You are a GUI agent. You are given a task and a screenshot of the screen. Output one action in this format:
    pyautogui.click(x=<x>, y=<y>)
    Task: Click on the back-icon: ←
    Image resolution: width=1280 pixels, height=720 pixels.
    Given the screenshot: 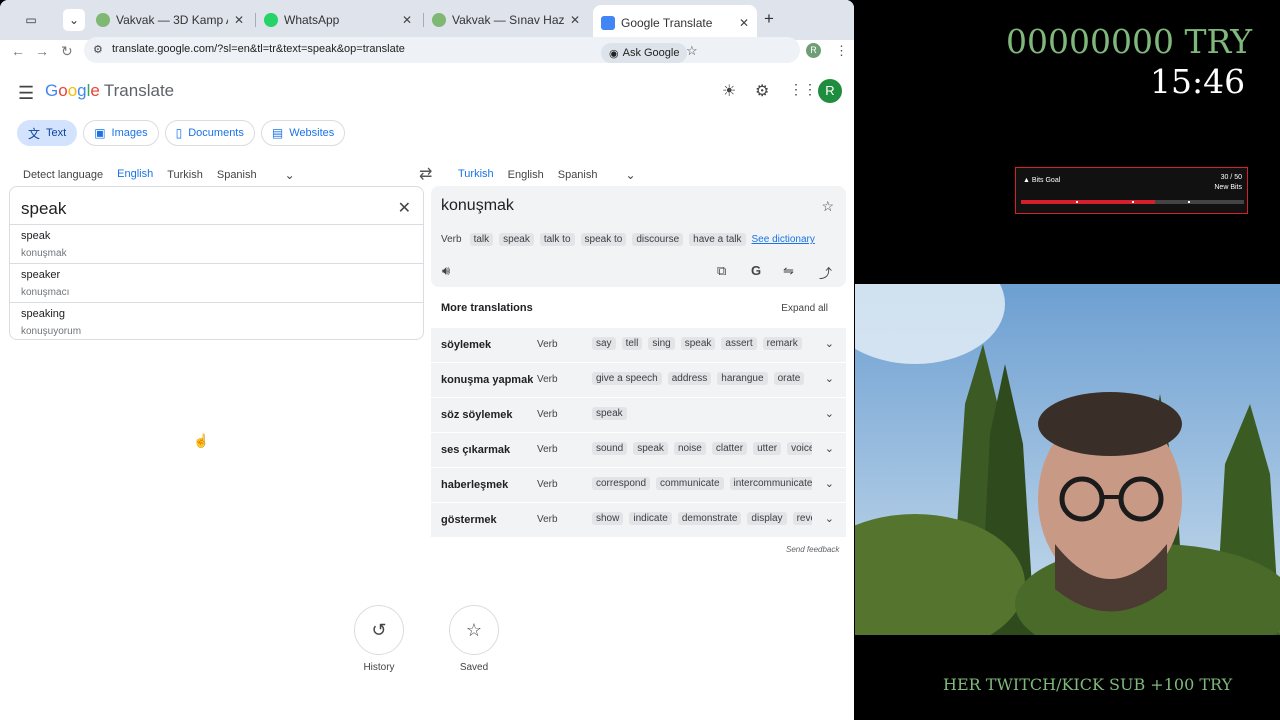 What is the action you would take?
    pyautogui.click(x=18, y=51)
    